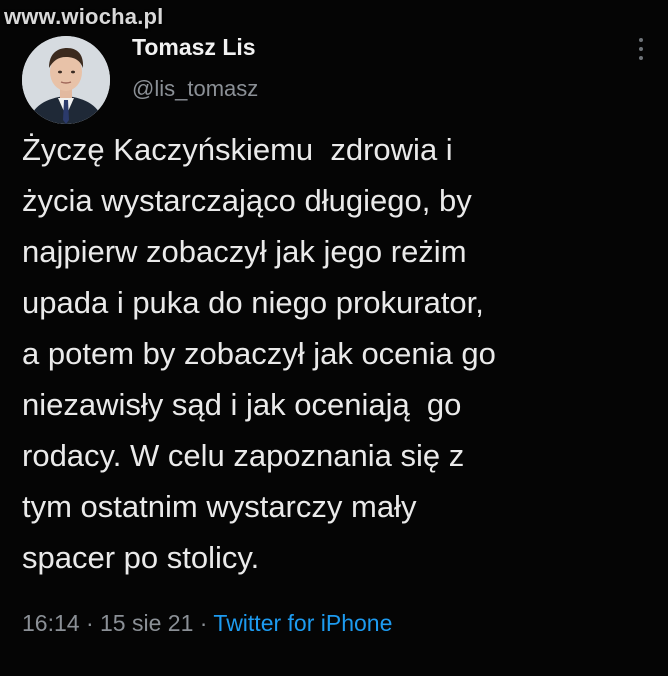  I want to click on tweet-source-link: Twitter for iPhone, so click(302, 623).